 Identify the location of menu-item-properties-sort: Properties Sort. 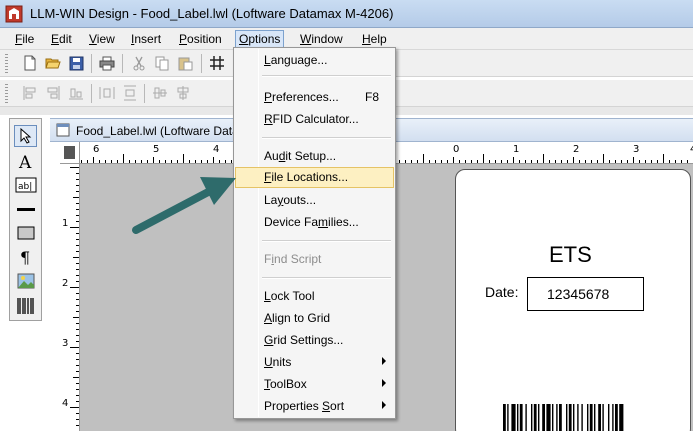
(314, 406).